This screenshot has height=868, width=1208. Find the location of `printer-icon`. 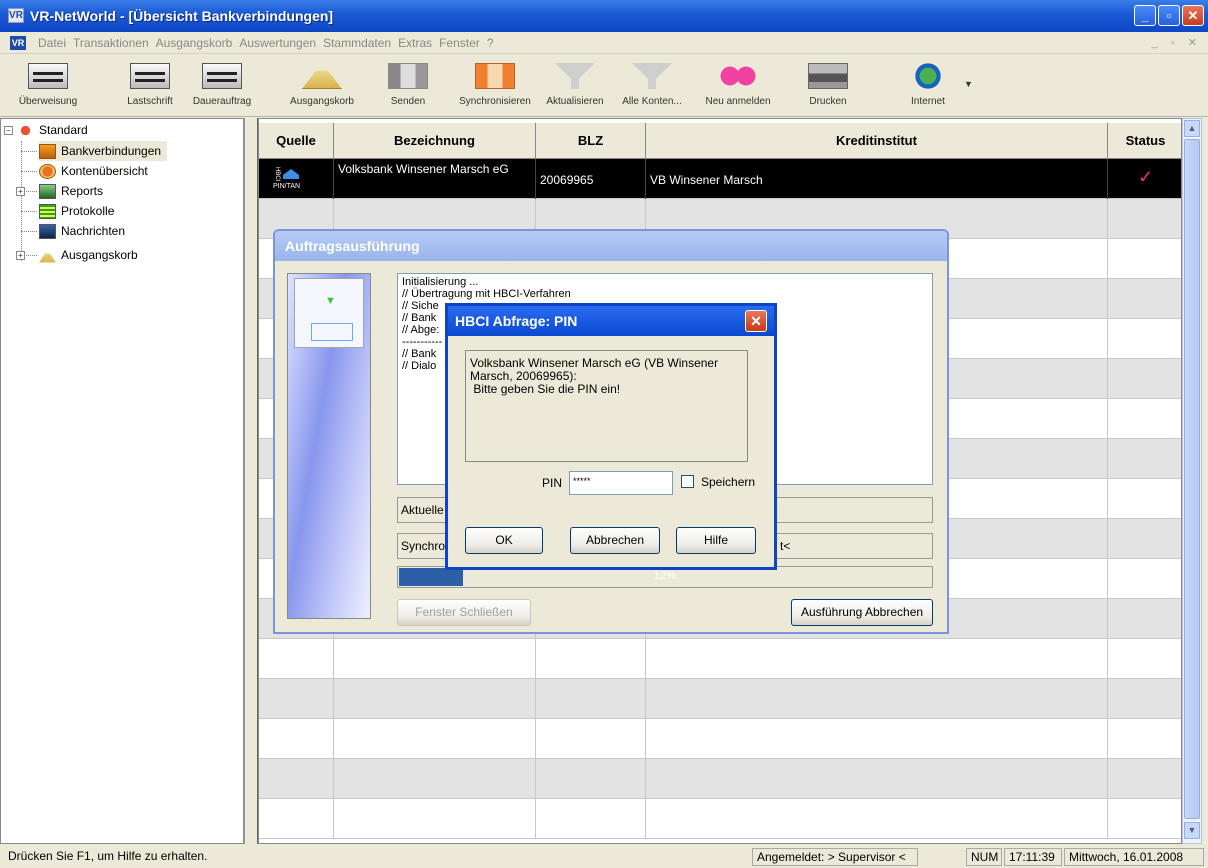

printer-icon is located at coordinates (828, 76).